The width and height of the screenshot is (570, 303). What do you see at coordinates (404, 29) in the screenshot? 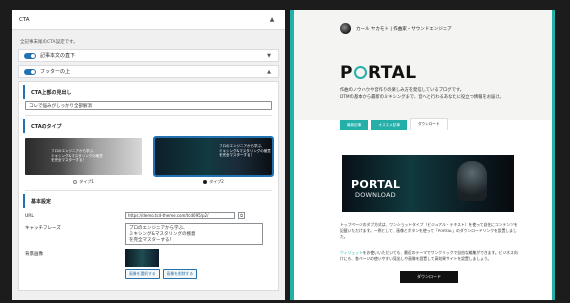
I see `author-name: カール ヤカモト | 作曲家・サウンドエンジニア` at bounding box center [404, 29].